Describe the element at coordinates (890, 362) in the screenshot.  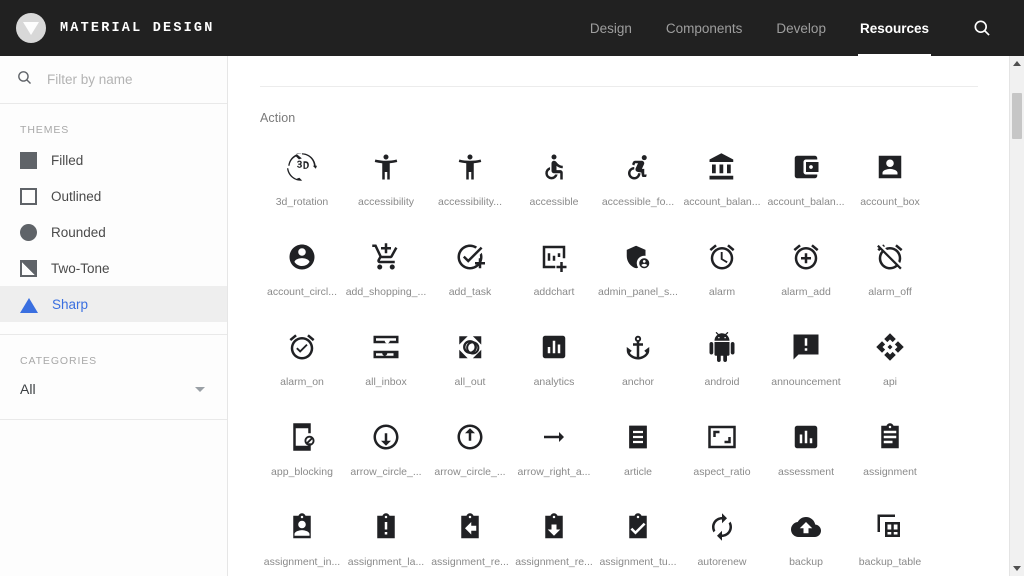
I see `icon-cell: api` at that location.